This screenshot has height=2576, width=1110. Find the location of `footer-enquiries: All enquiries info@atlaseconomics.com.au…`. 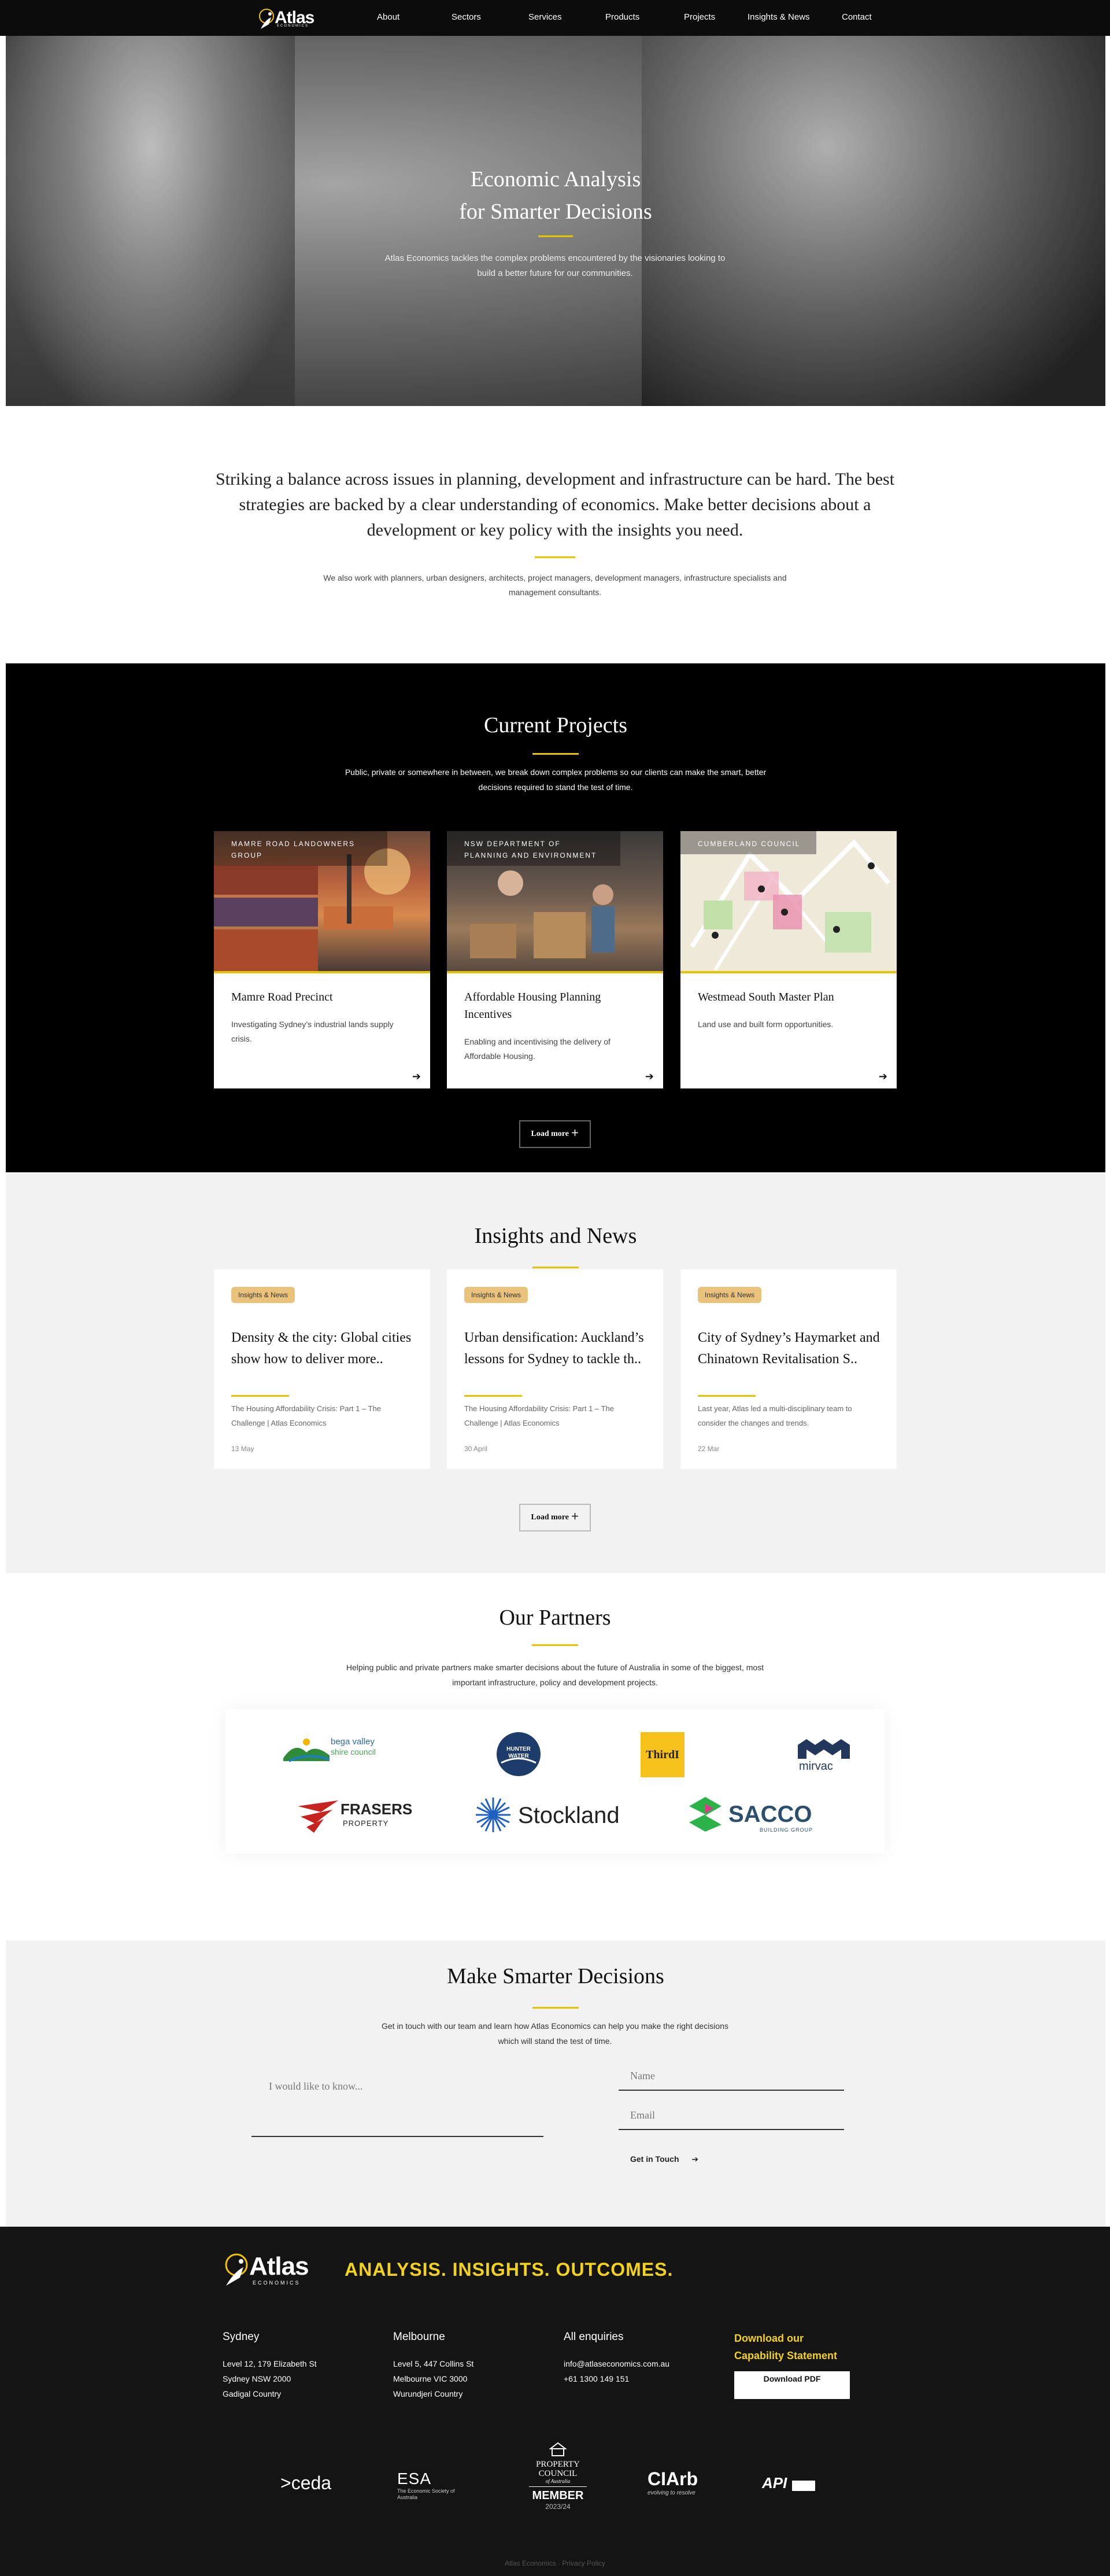

footer-enquiries: All enquiries info@atlaseconomics.com.au… is located at coordinates (639, 2358).